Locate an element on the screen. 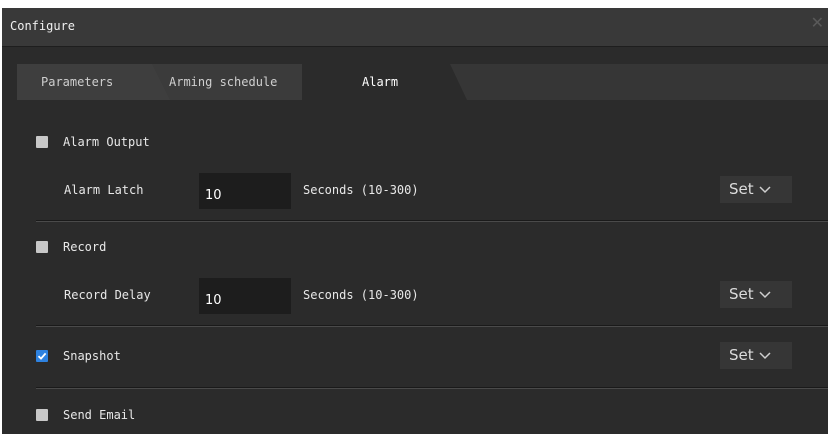  record-set-button: Set is located at coordinates (756, 294).